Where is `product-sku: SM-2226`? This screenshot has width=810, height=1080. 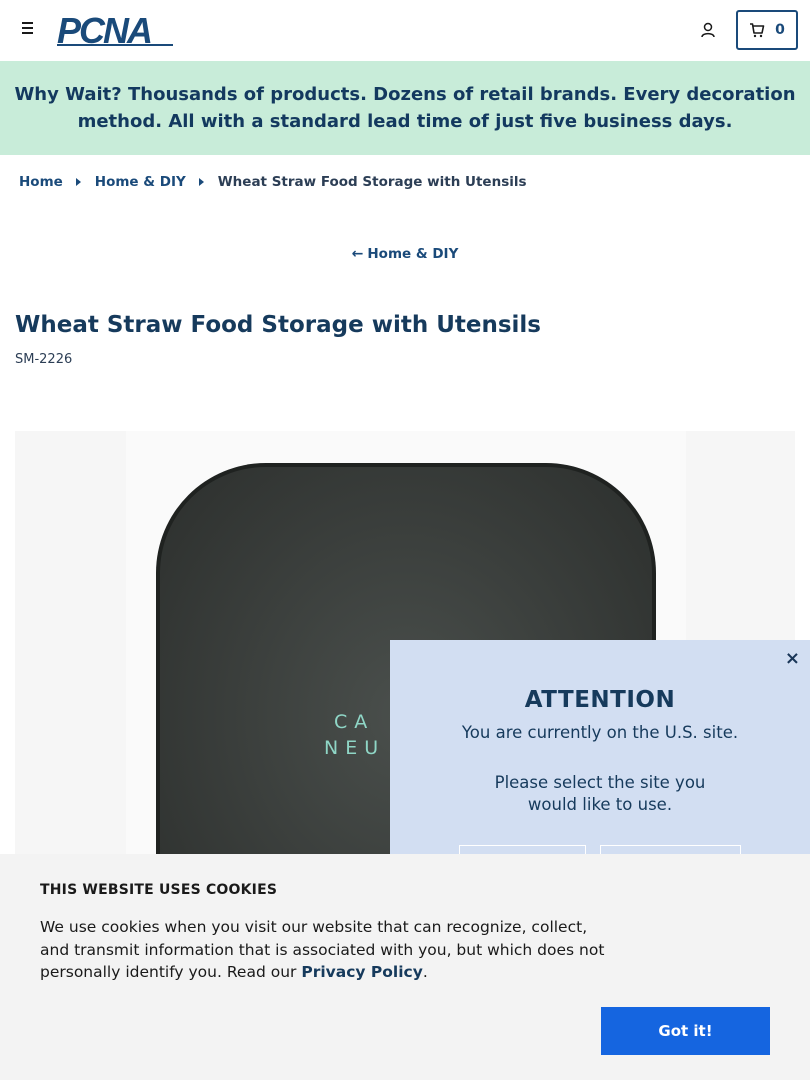 product-sku: SM-2226 is located at coordinates (44, 359).